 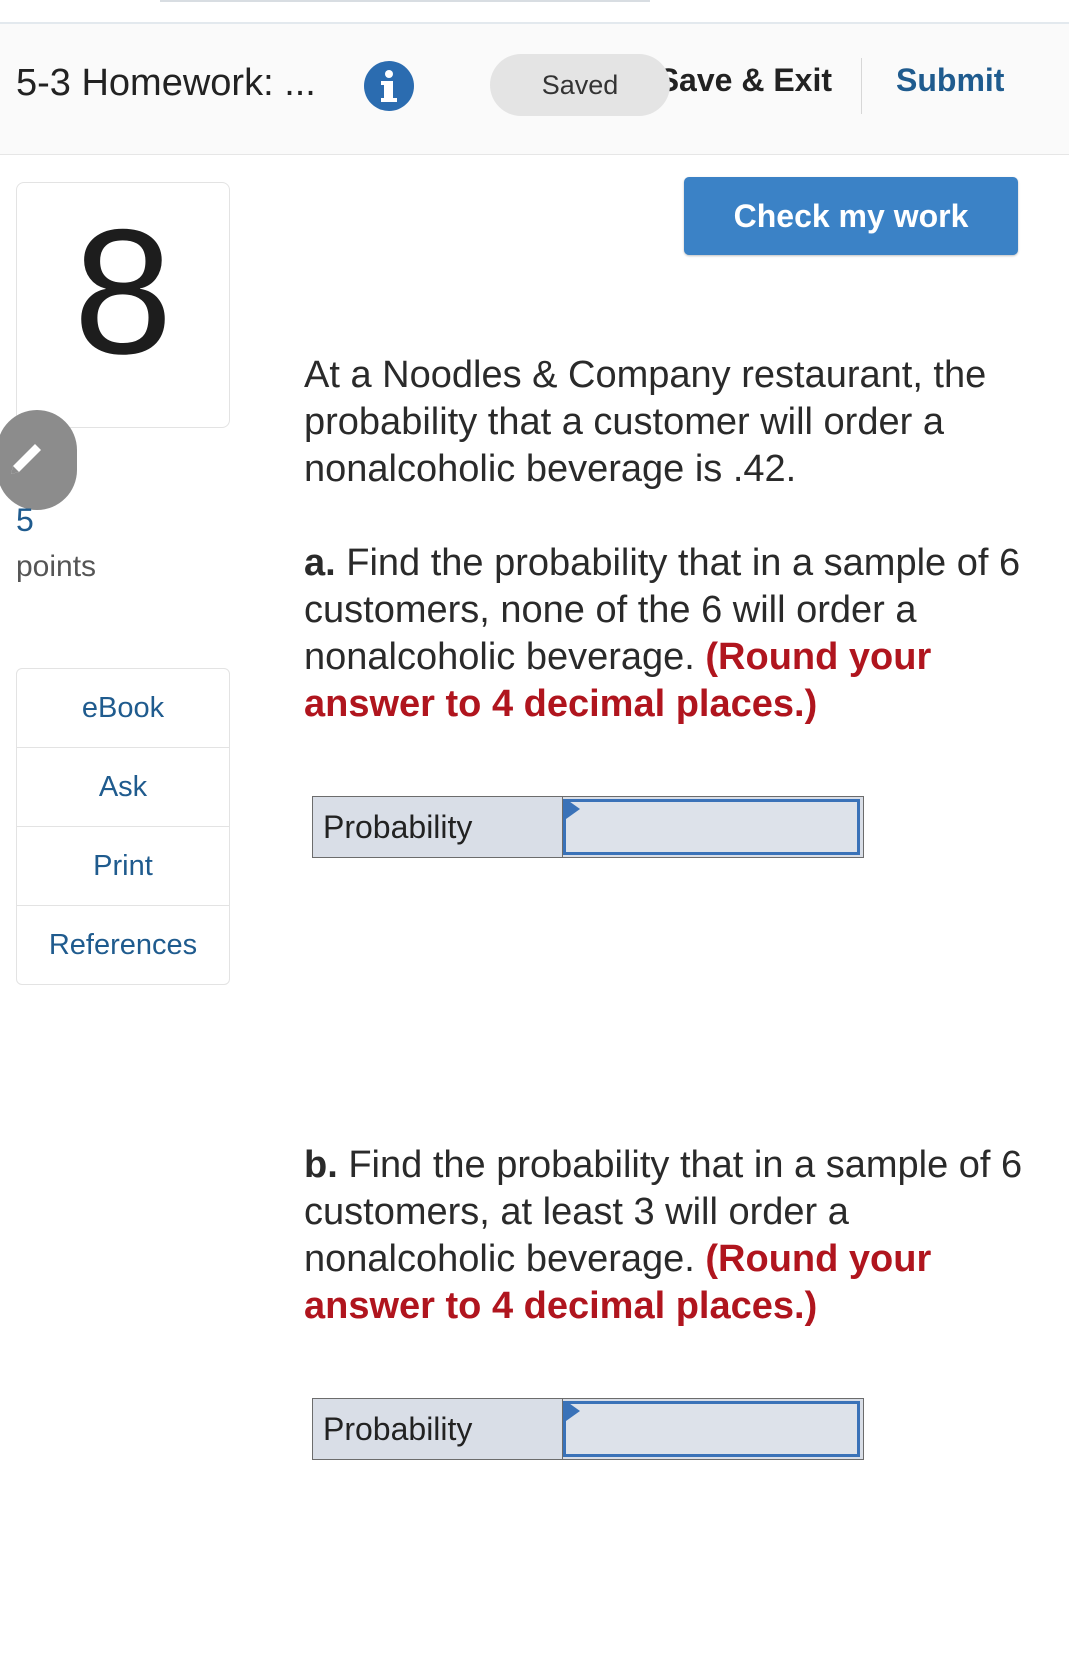 What do you see at coordinates (861, 86) in the screenshot?
I see `header-divider` at bounding box center [861, 86].